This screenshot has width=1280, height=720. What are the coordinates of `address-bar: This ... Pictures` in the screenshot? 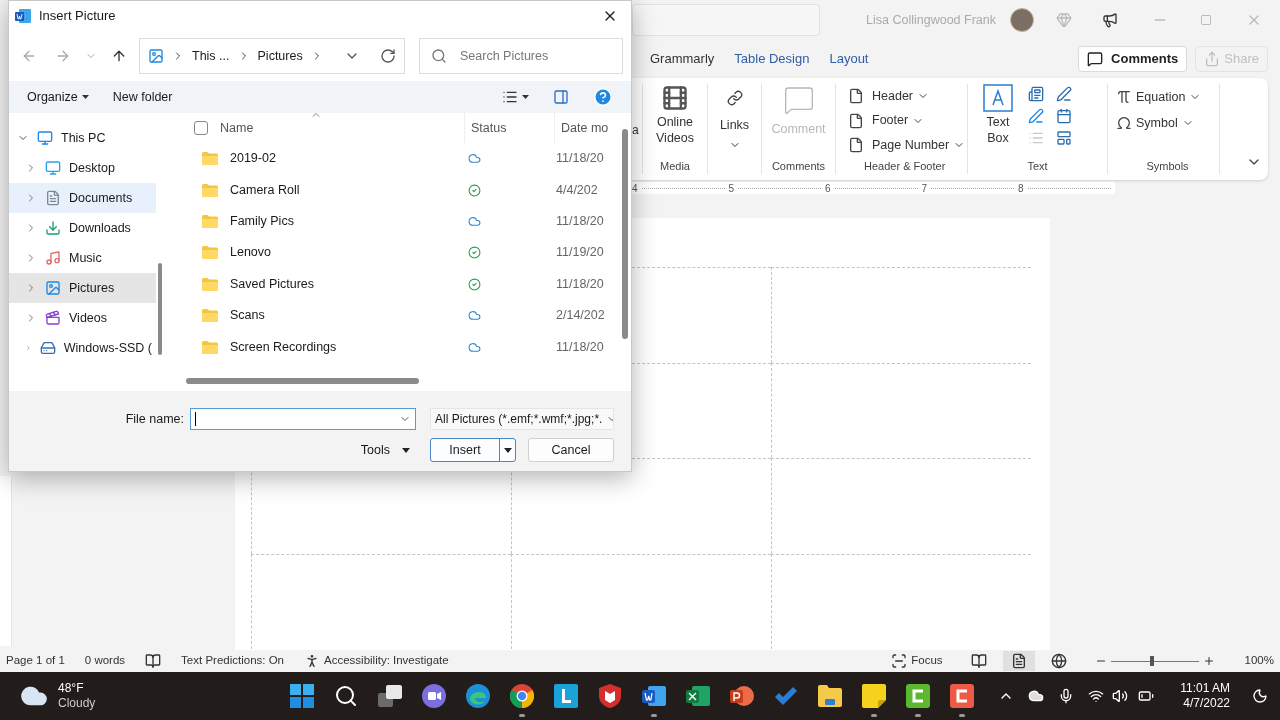 It's located at (272, 56).